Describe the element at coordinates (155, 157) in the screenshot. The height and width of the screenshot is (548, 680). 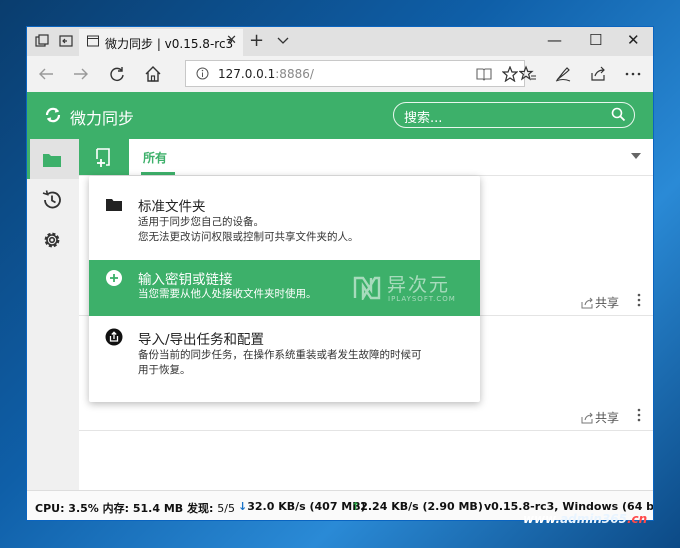
I see `tab-all: 所有` at that location.